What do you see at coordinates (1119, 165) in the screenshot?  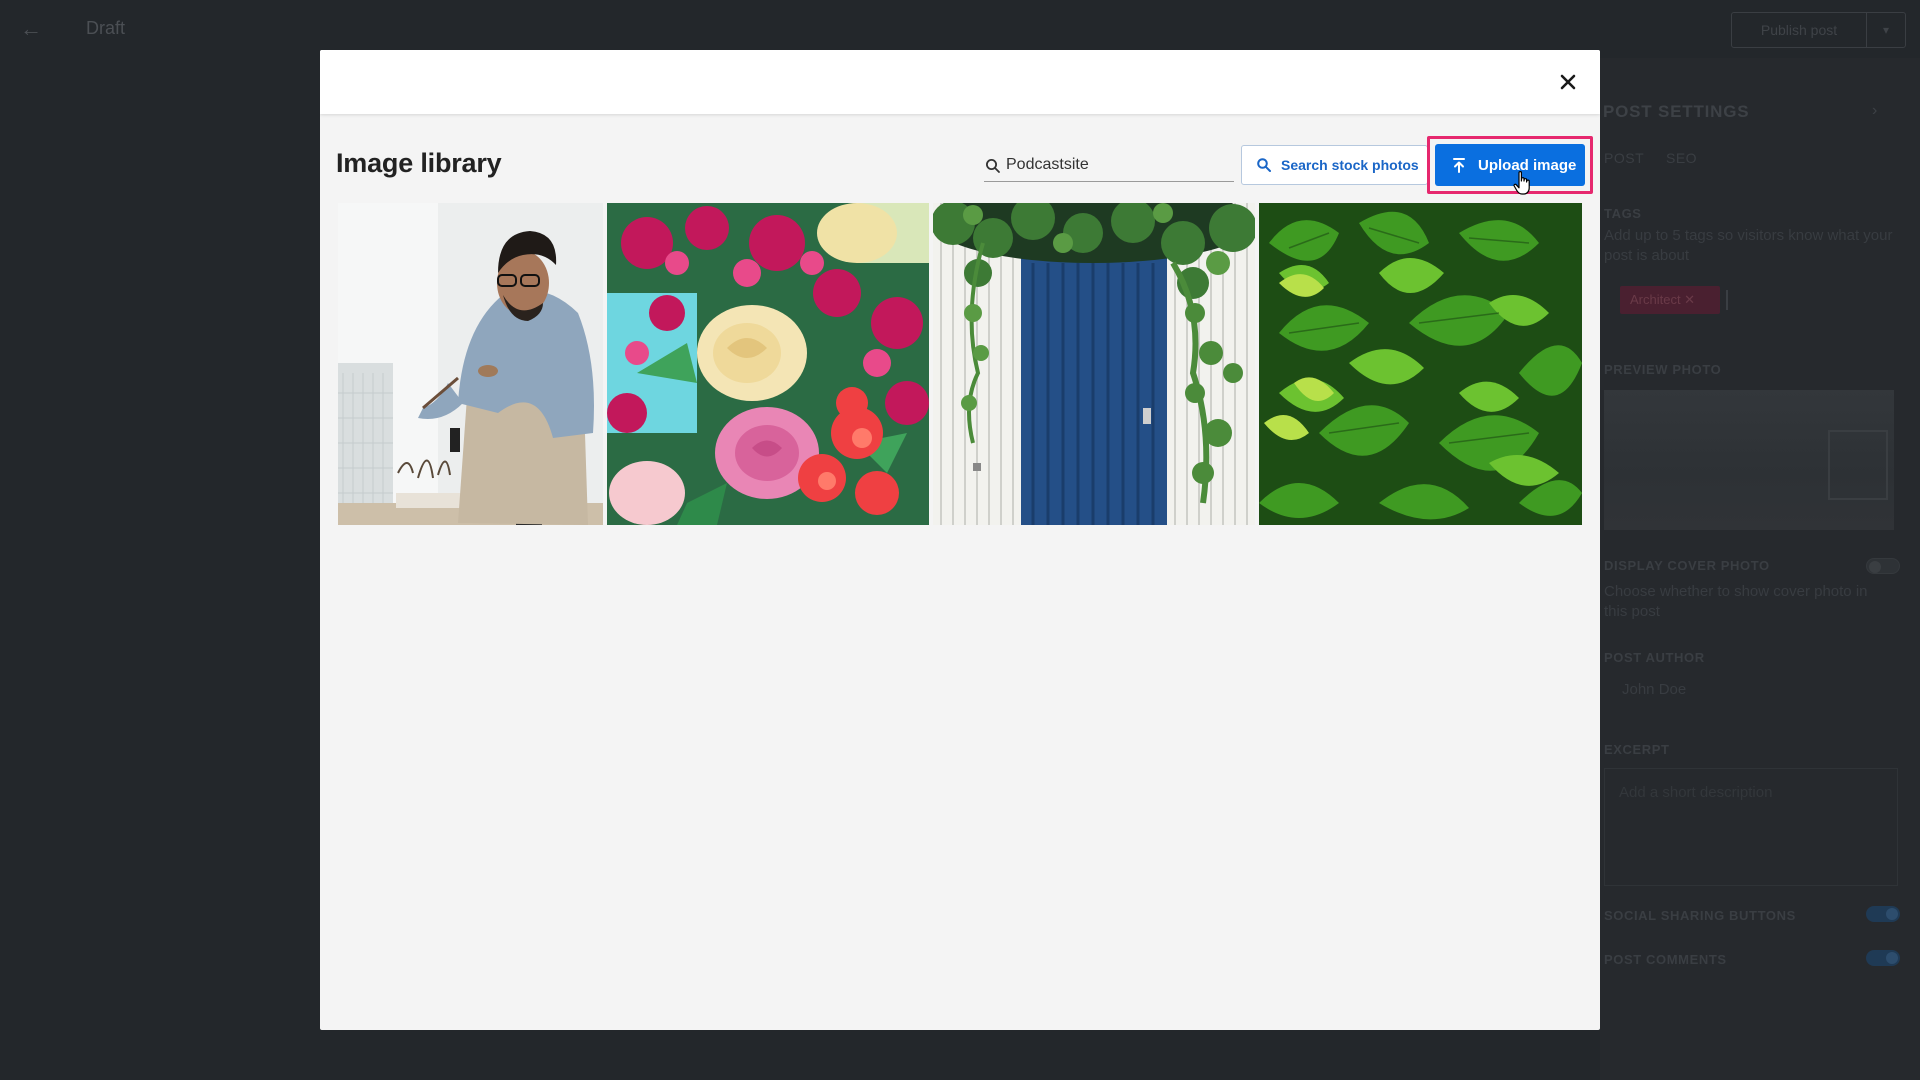 I see `search-input` at bounding box center [1119, 165].